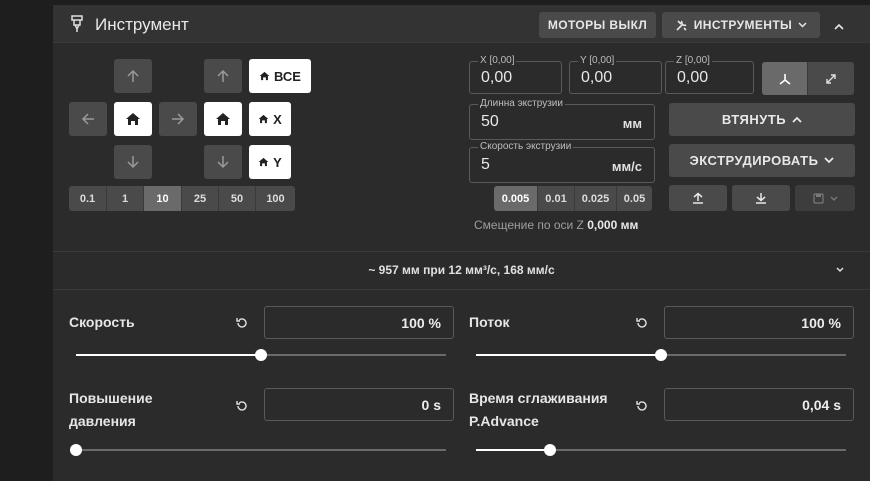  Describe the element at coordinates (461, 270) in the screenshot. I see `extrusion-summary: ~ 957 мм при 12 мм³/с, 168 мм/с` at that location.